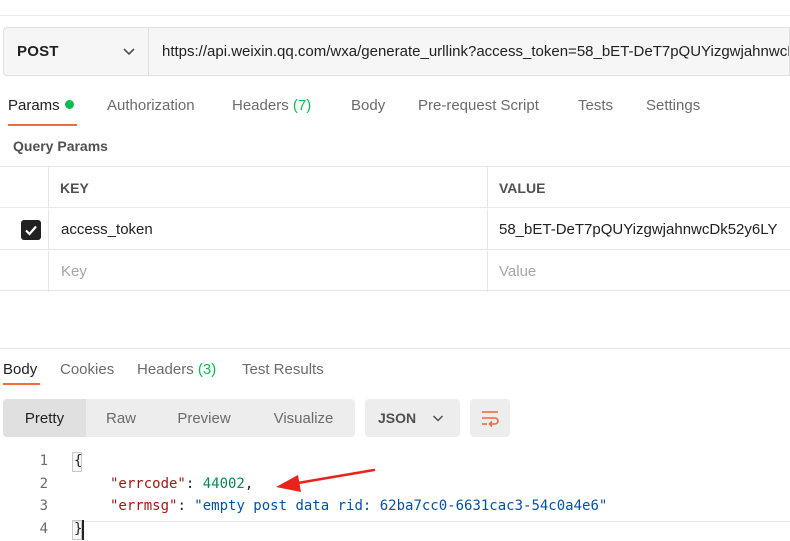  I want to click on tab-cookies: Cookies, so click(87, 369).